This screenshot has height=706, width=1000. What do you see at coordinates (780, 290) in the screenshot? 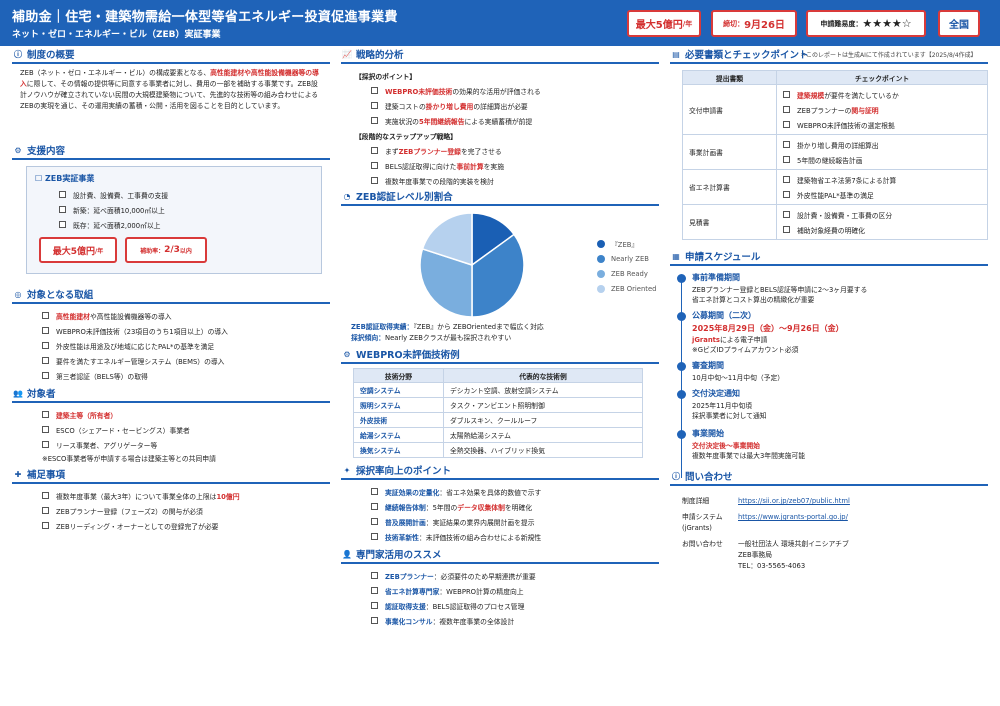
I see `schedule-step-text: ZEBプランナー登録とBELS認証等申請に2〜3ヶ月要する` at bounding box center [780, 290].